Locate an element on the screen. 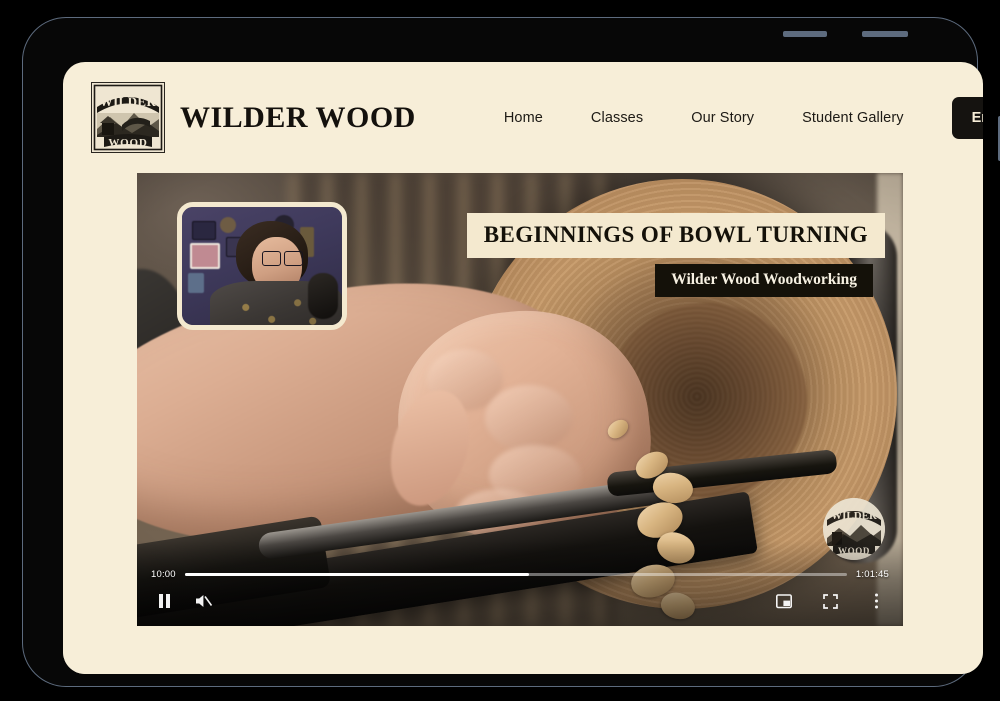  brand: WILDER WOOD WILDER WOOD is located at coordinates (253, 117).